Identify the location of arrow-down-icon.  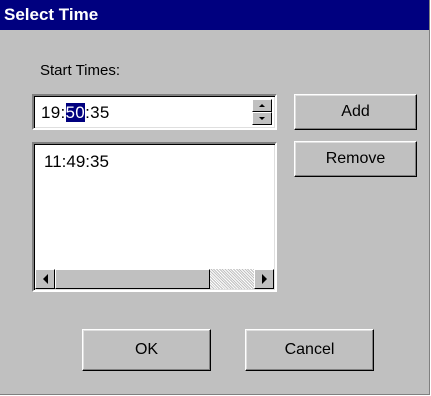
(262, 118).